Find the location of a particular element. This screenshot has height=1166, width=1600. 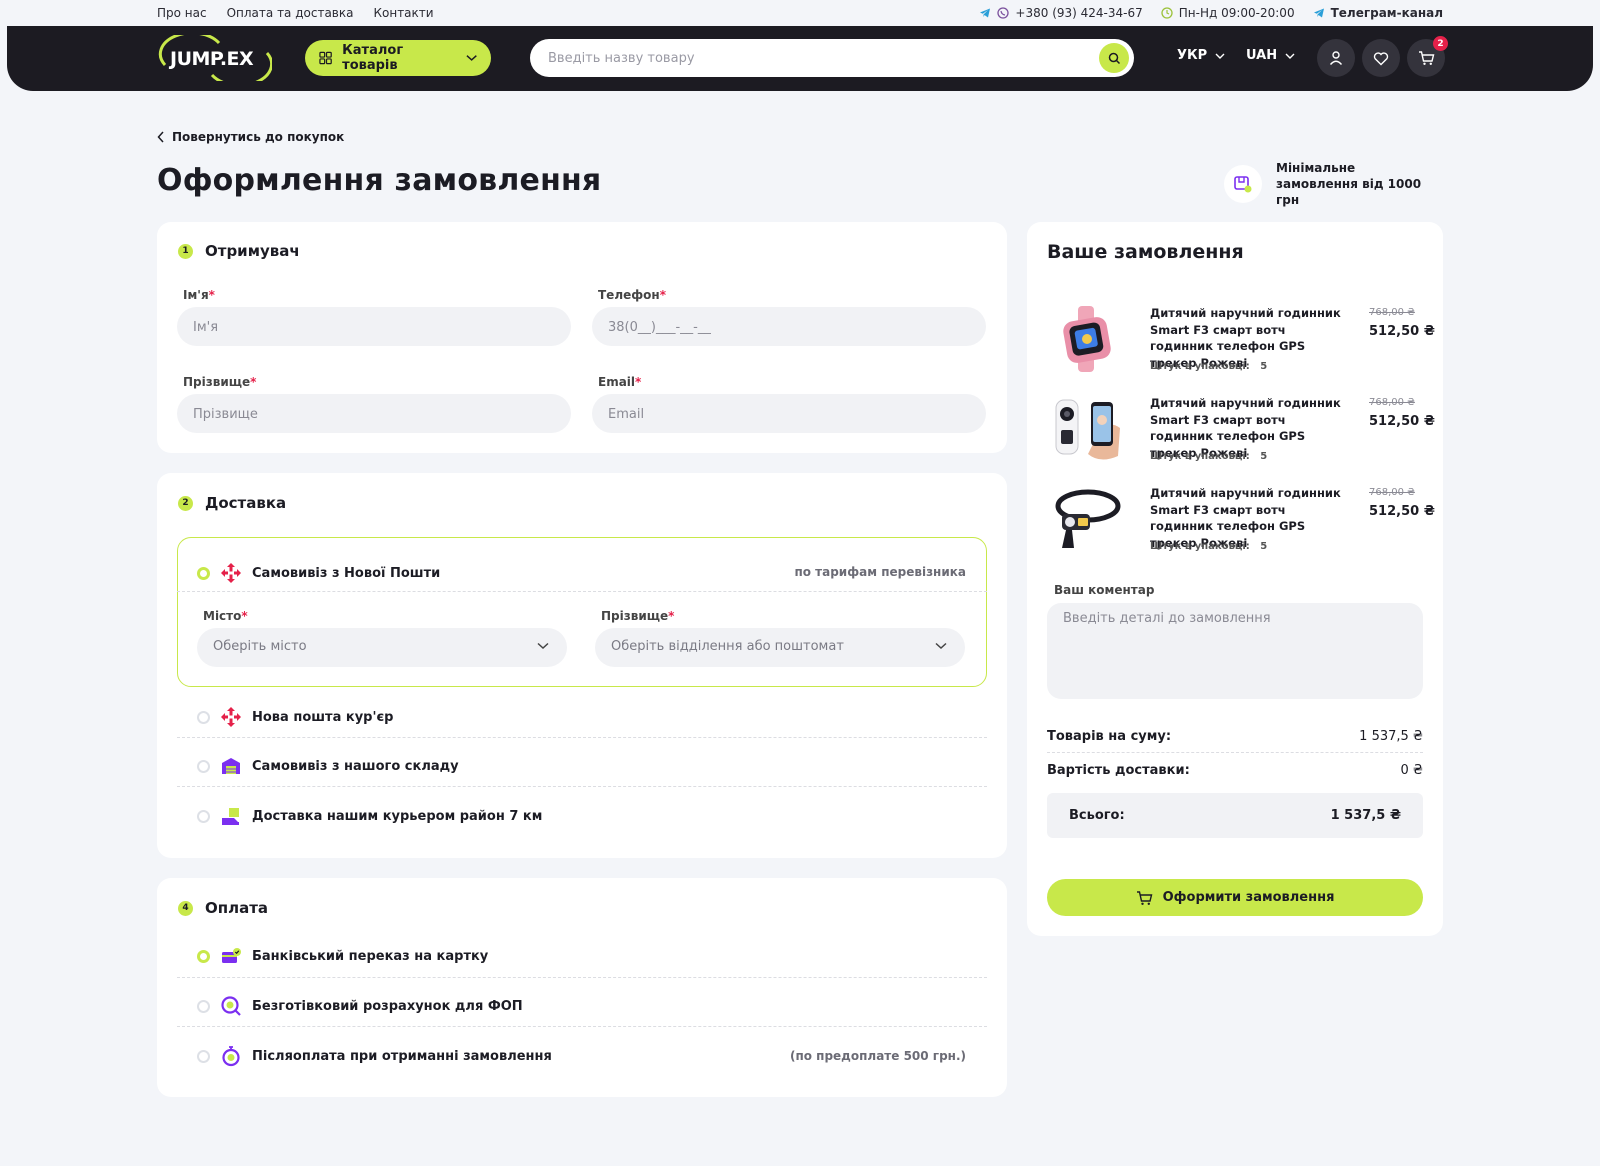

wishlist-button is located at coordinates (1381, 58).